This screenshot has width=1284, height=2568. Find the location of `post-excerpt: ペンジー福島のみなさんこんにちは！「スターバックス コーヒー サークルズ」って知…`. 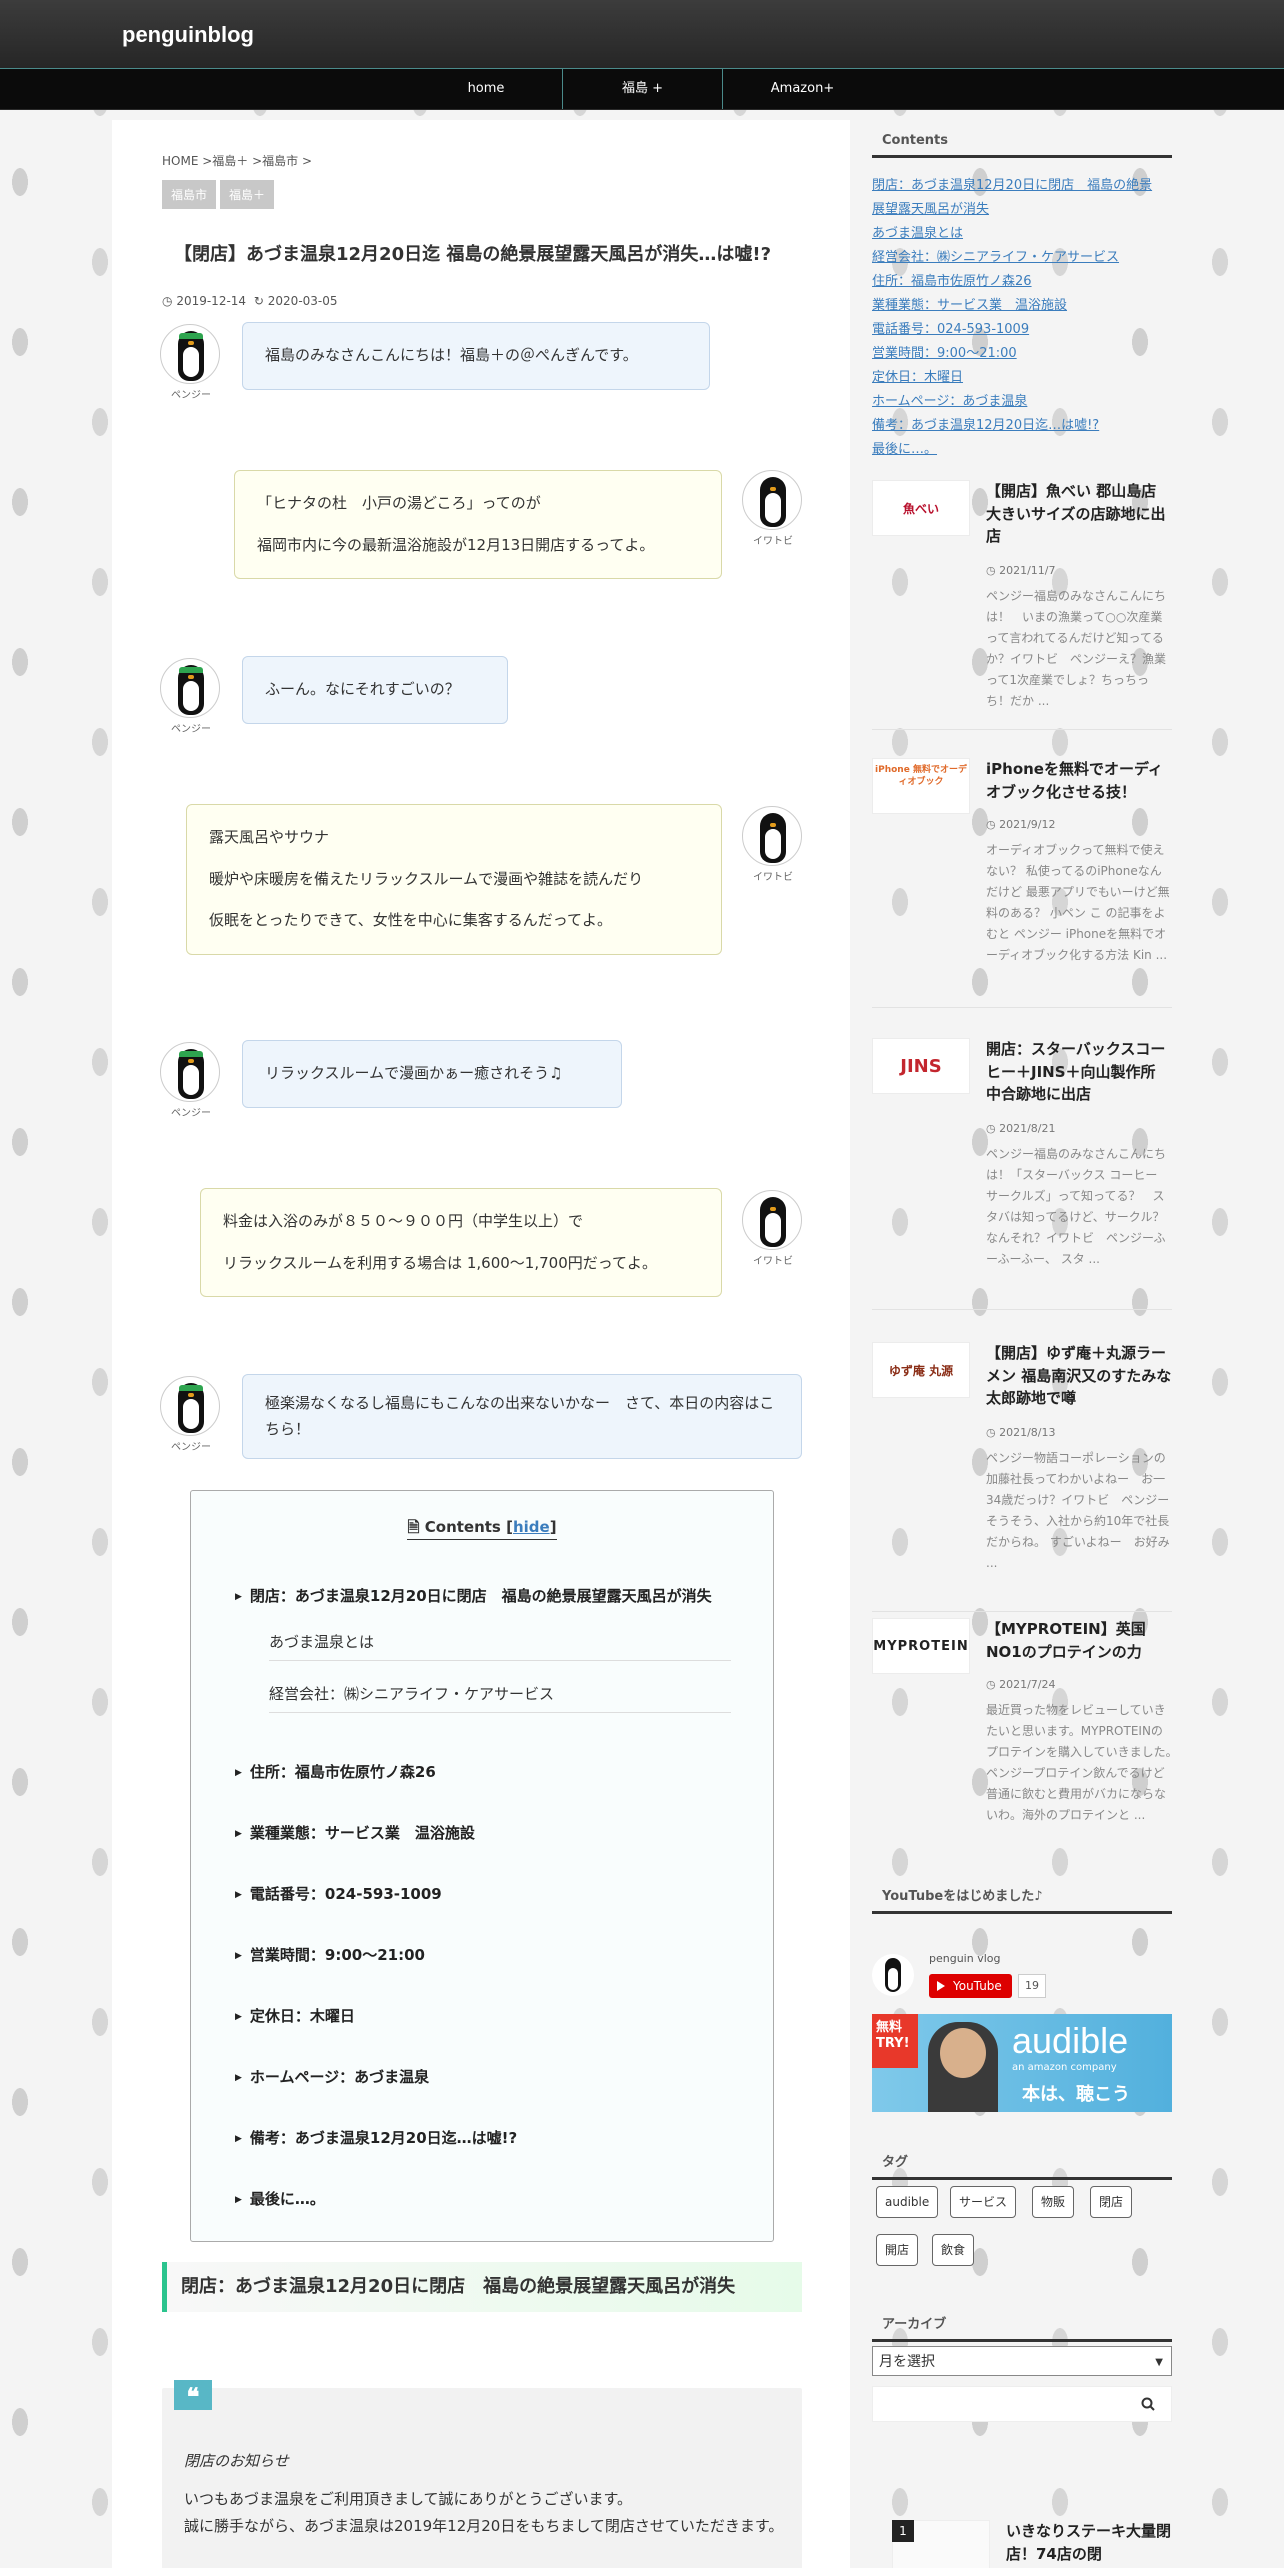

post-excerpt: ペンジー福島のみなさんこんにちは！「スターバックス コーヒー サークルズ」って知… is located at coordinates (1076, 1206).